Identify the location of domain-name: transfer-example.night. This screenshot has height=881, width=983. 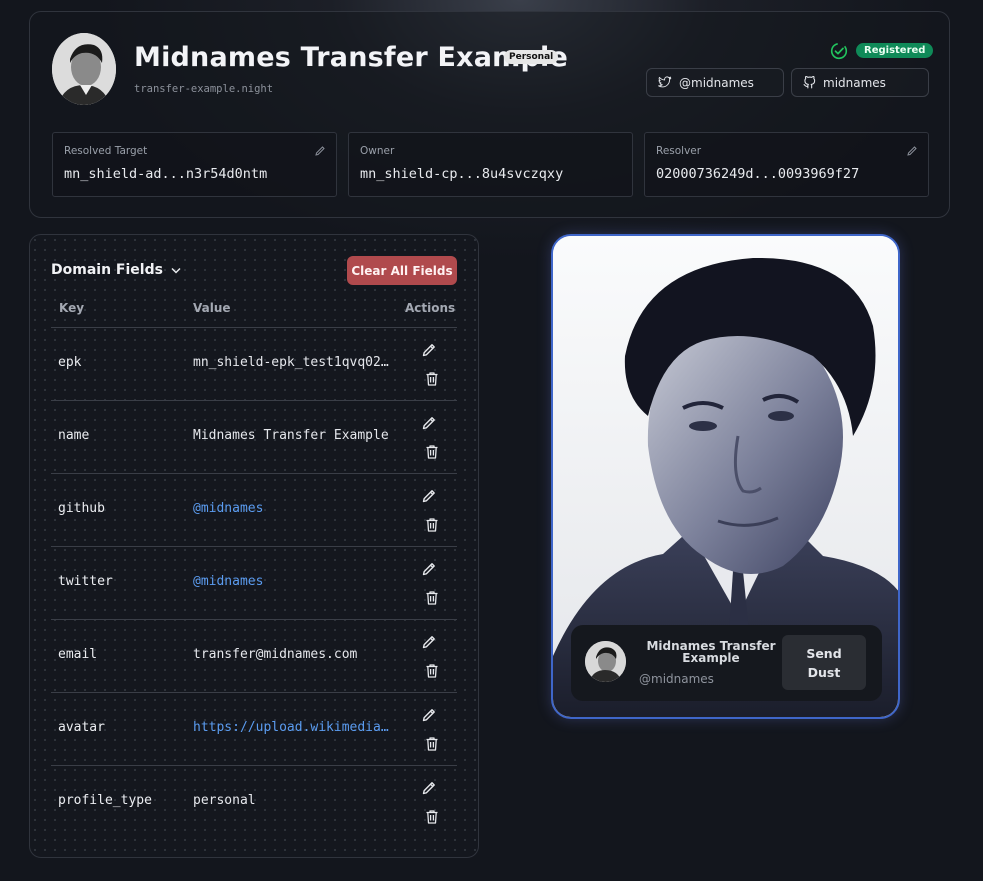
(204, 89).